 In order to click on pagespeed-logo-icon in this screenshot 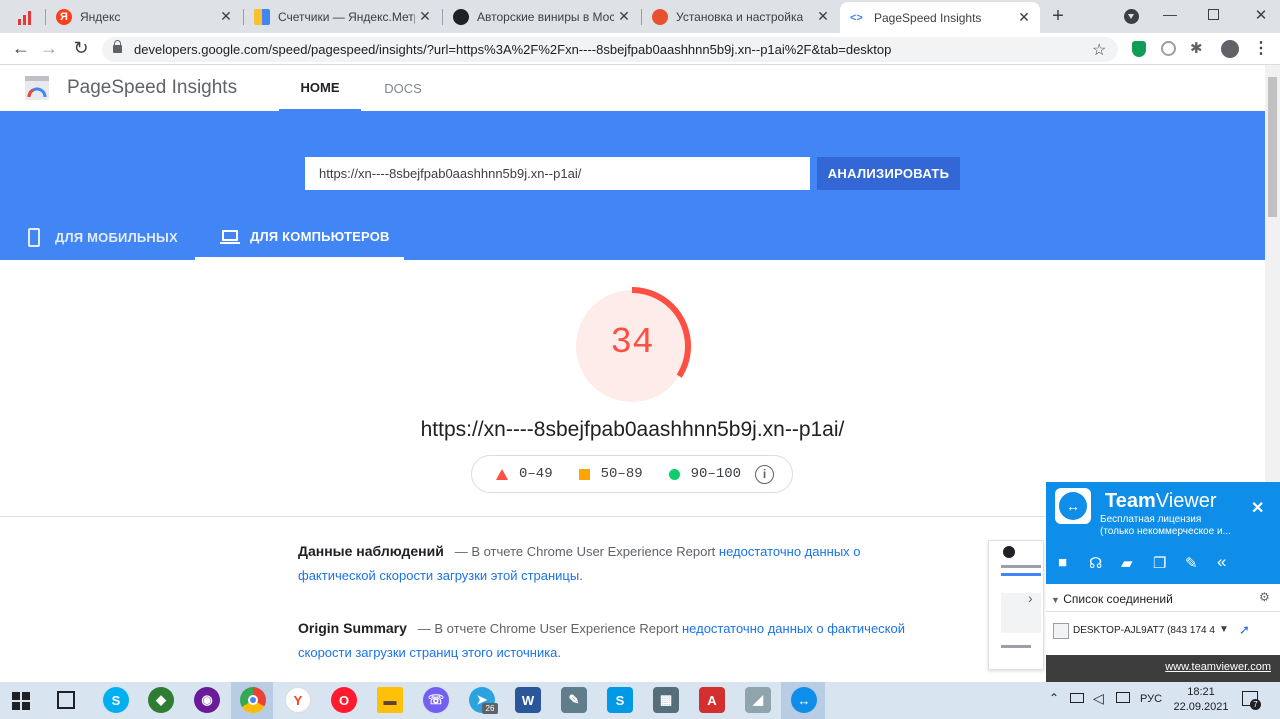, I will do `click(37, 88)`.